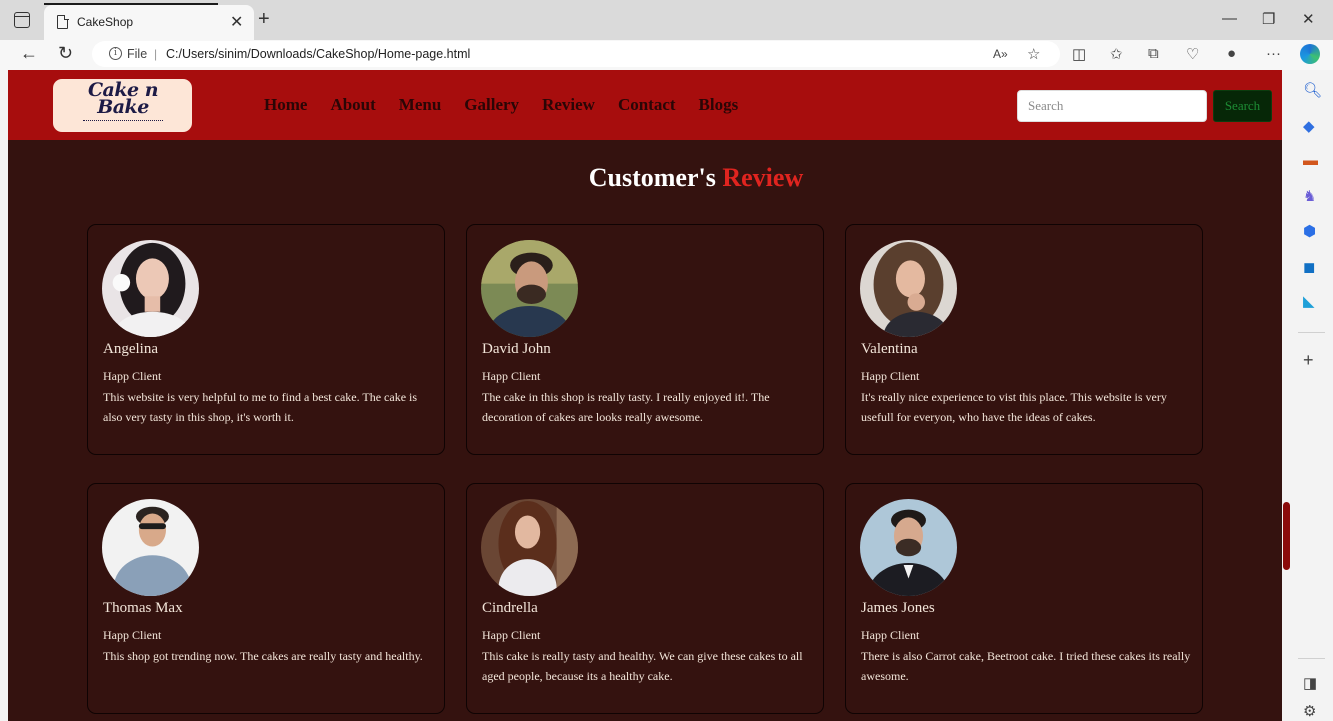 The height and width of the screenshot is (721, 1333). I want to click on favorites-icon: ✩, so click(1116, 54).